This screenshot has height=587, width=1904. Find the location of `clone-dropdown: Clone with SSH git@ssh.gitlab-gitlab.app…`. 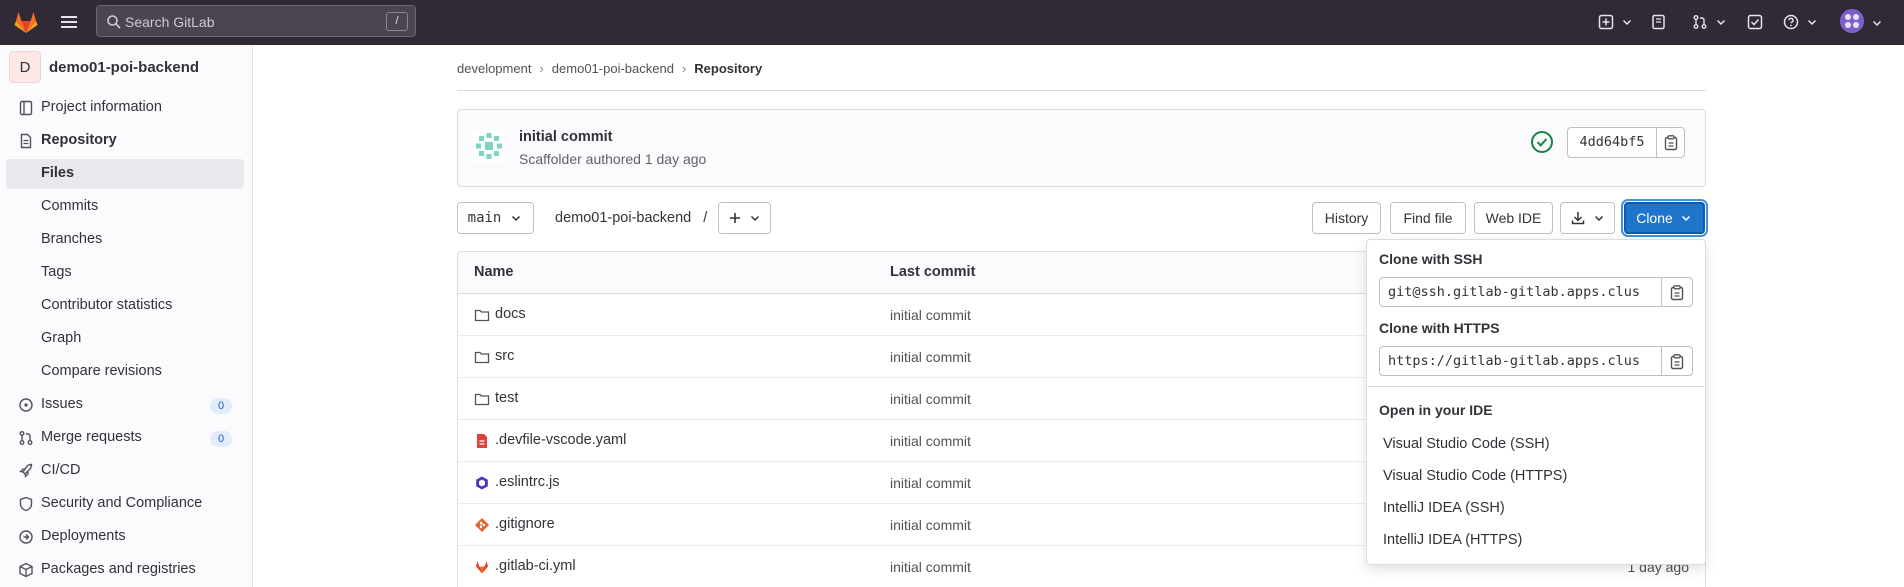

clone-dropdown: Clone with SSH git@ssh.gitlab-gitlab.app… is located at coordinates (1536, 402).